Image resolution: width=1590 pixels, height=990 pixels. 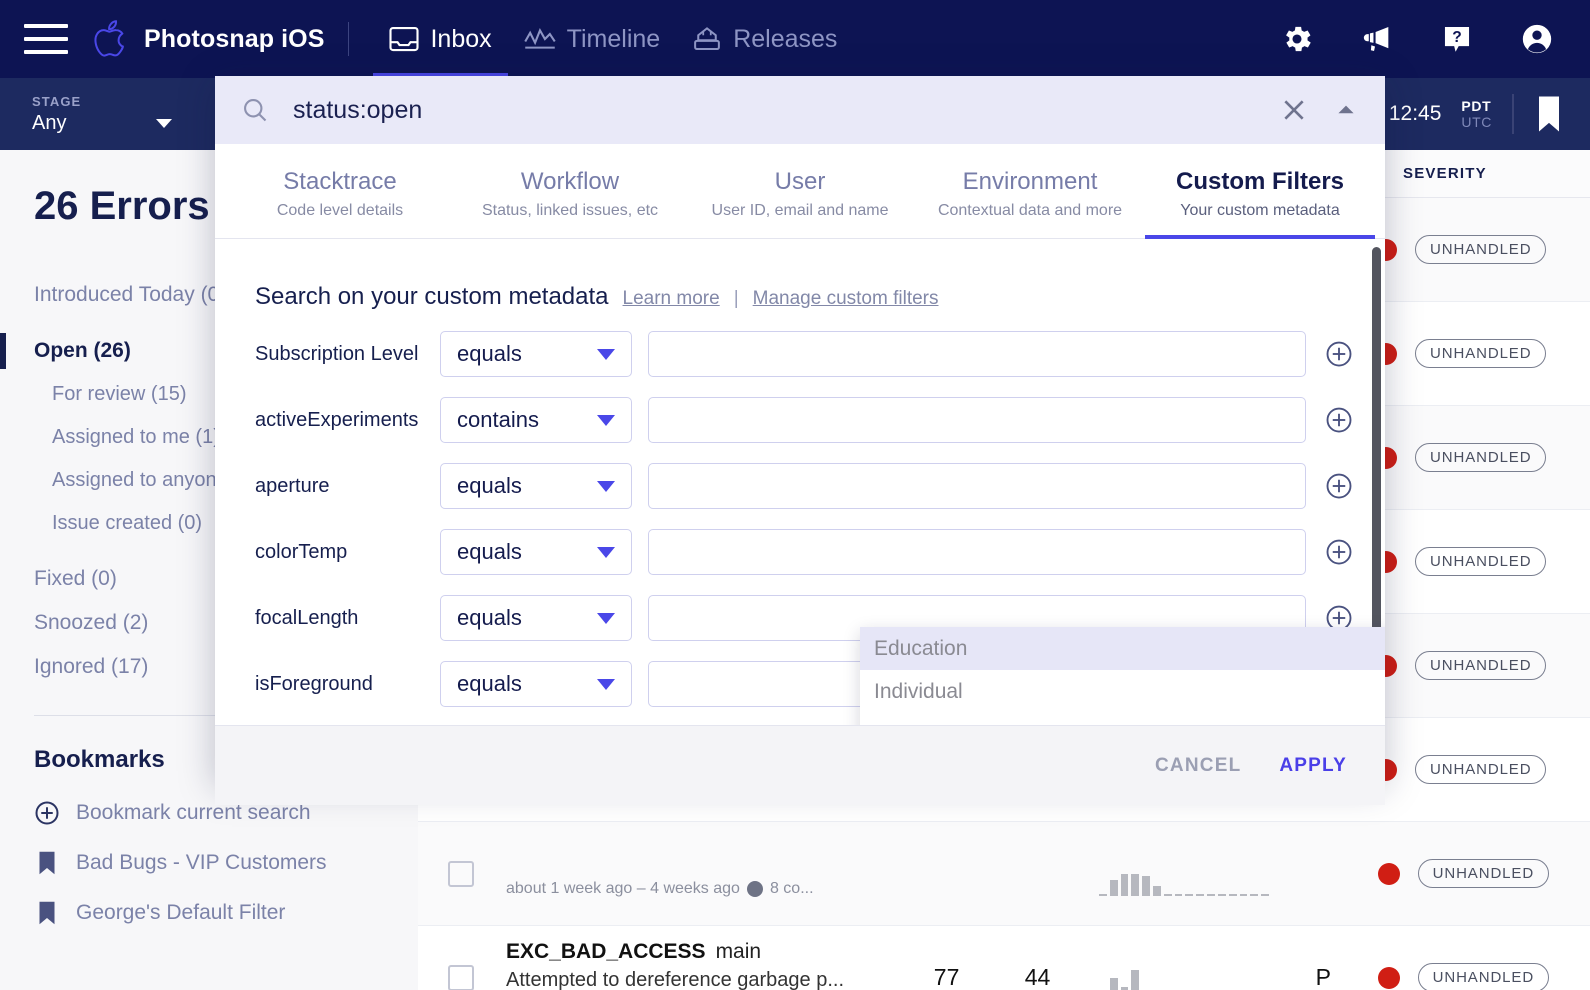 I want to click on tab-user: User User ID, email and name, so click(x=800, y=191).